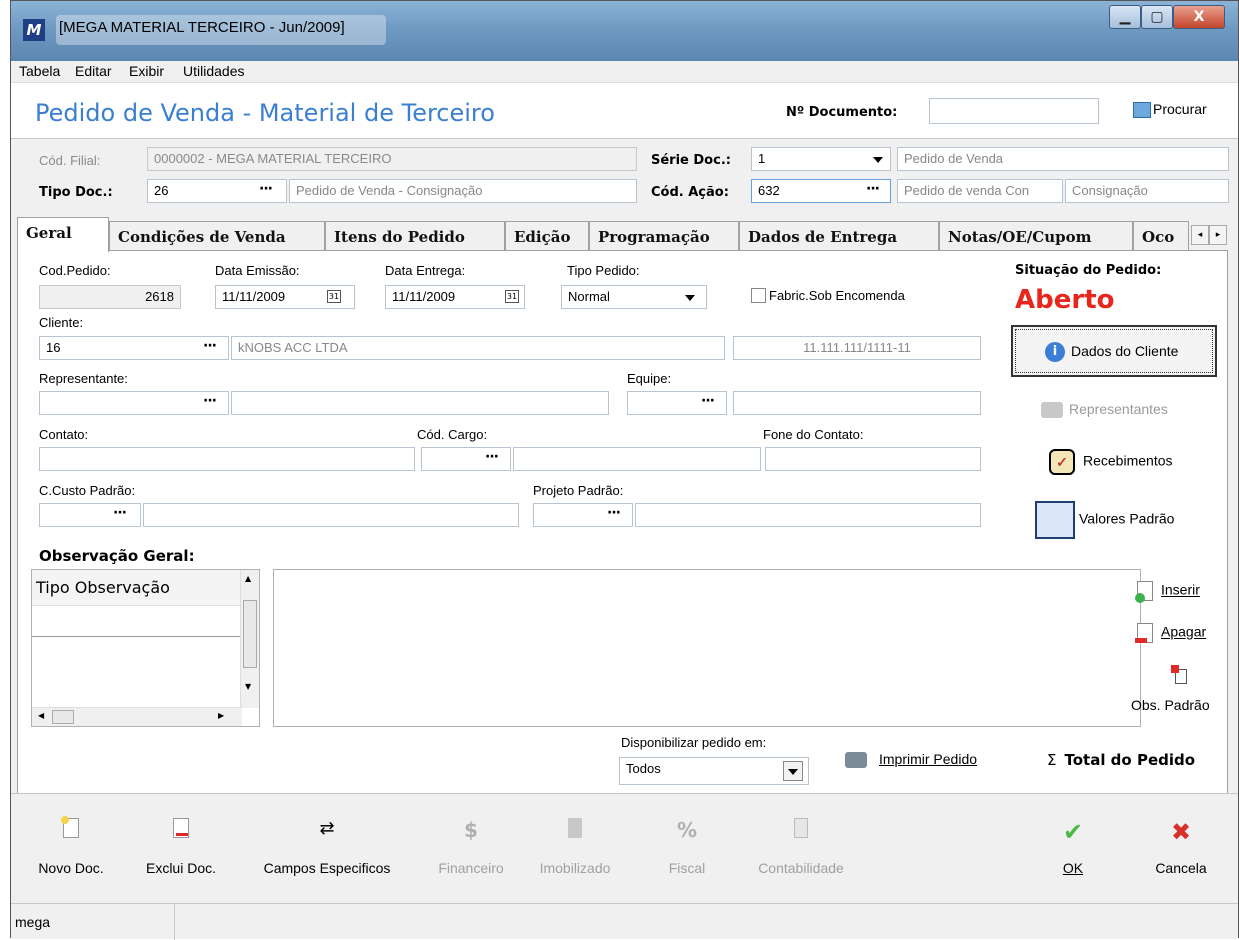 The height and width of the screenshot is (940, 1239). What do you see at coordinates (1036, 236) in the screenshot?
I see `tab-notas-oe-cupom: Notas/OE/Cupom` at bounding box center [1036, 236].